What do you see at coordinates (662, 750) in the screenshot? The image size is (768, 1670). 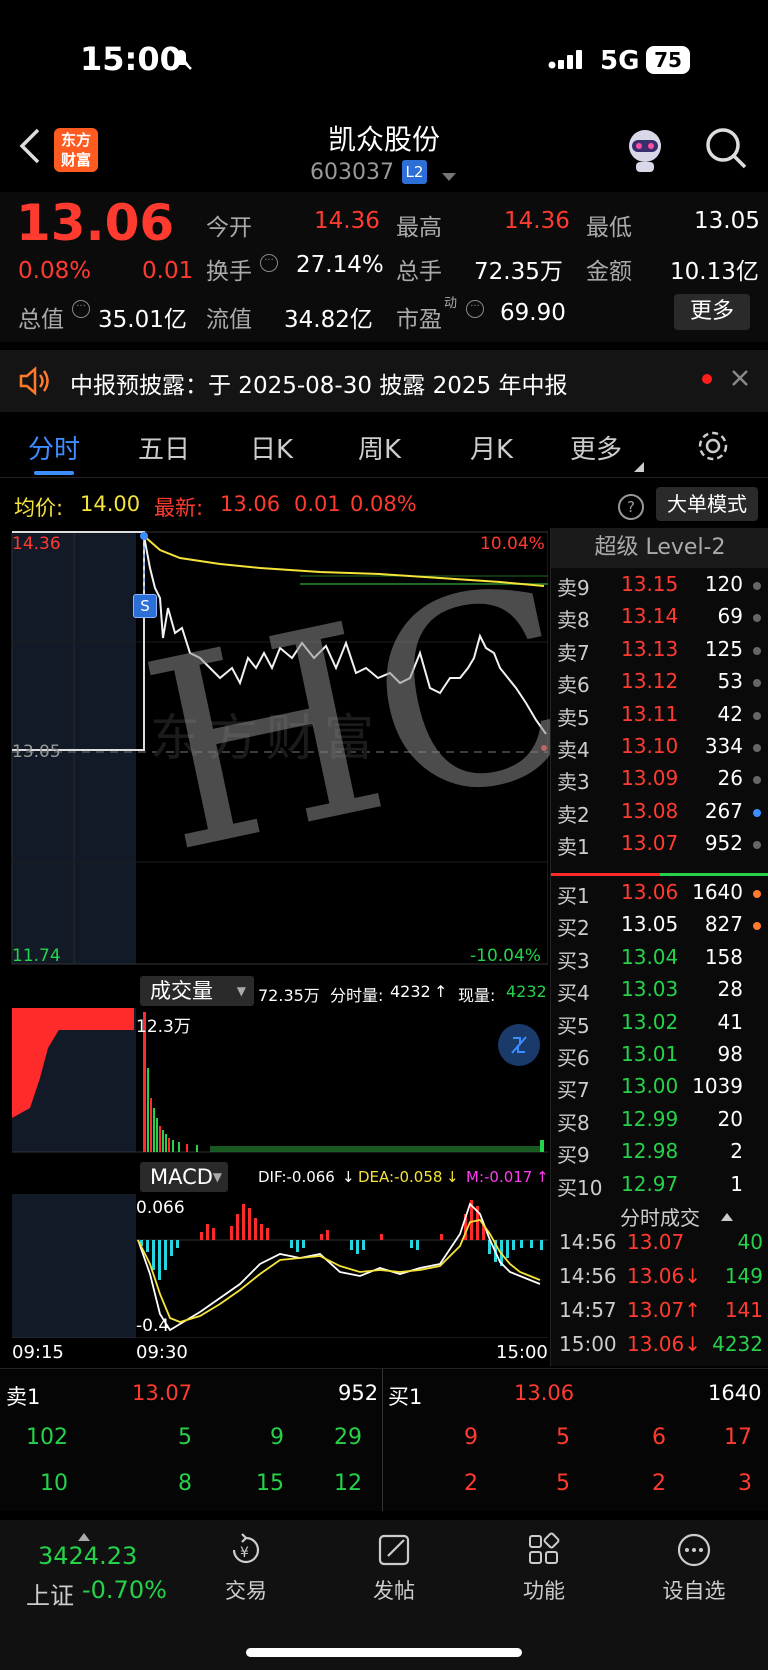 I see `ask-row: 卖4 13.10 334` at bounding box center [662, 750].